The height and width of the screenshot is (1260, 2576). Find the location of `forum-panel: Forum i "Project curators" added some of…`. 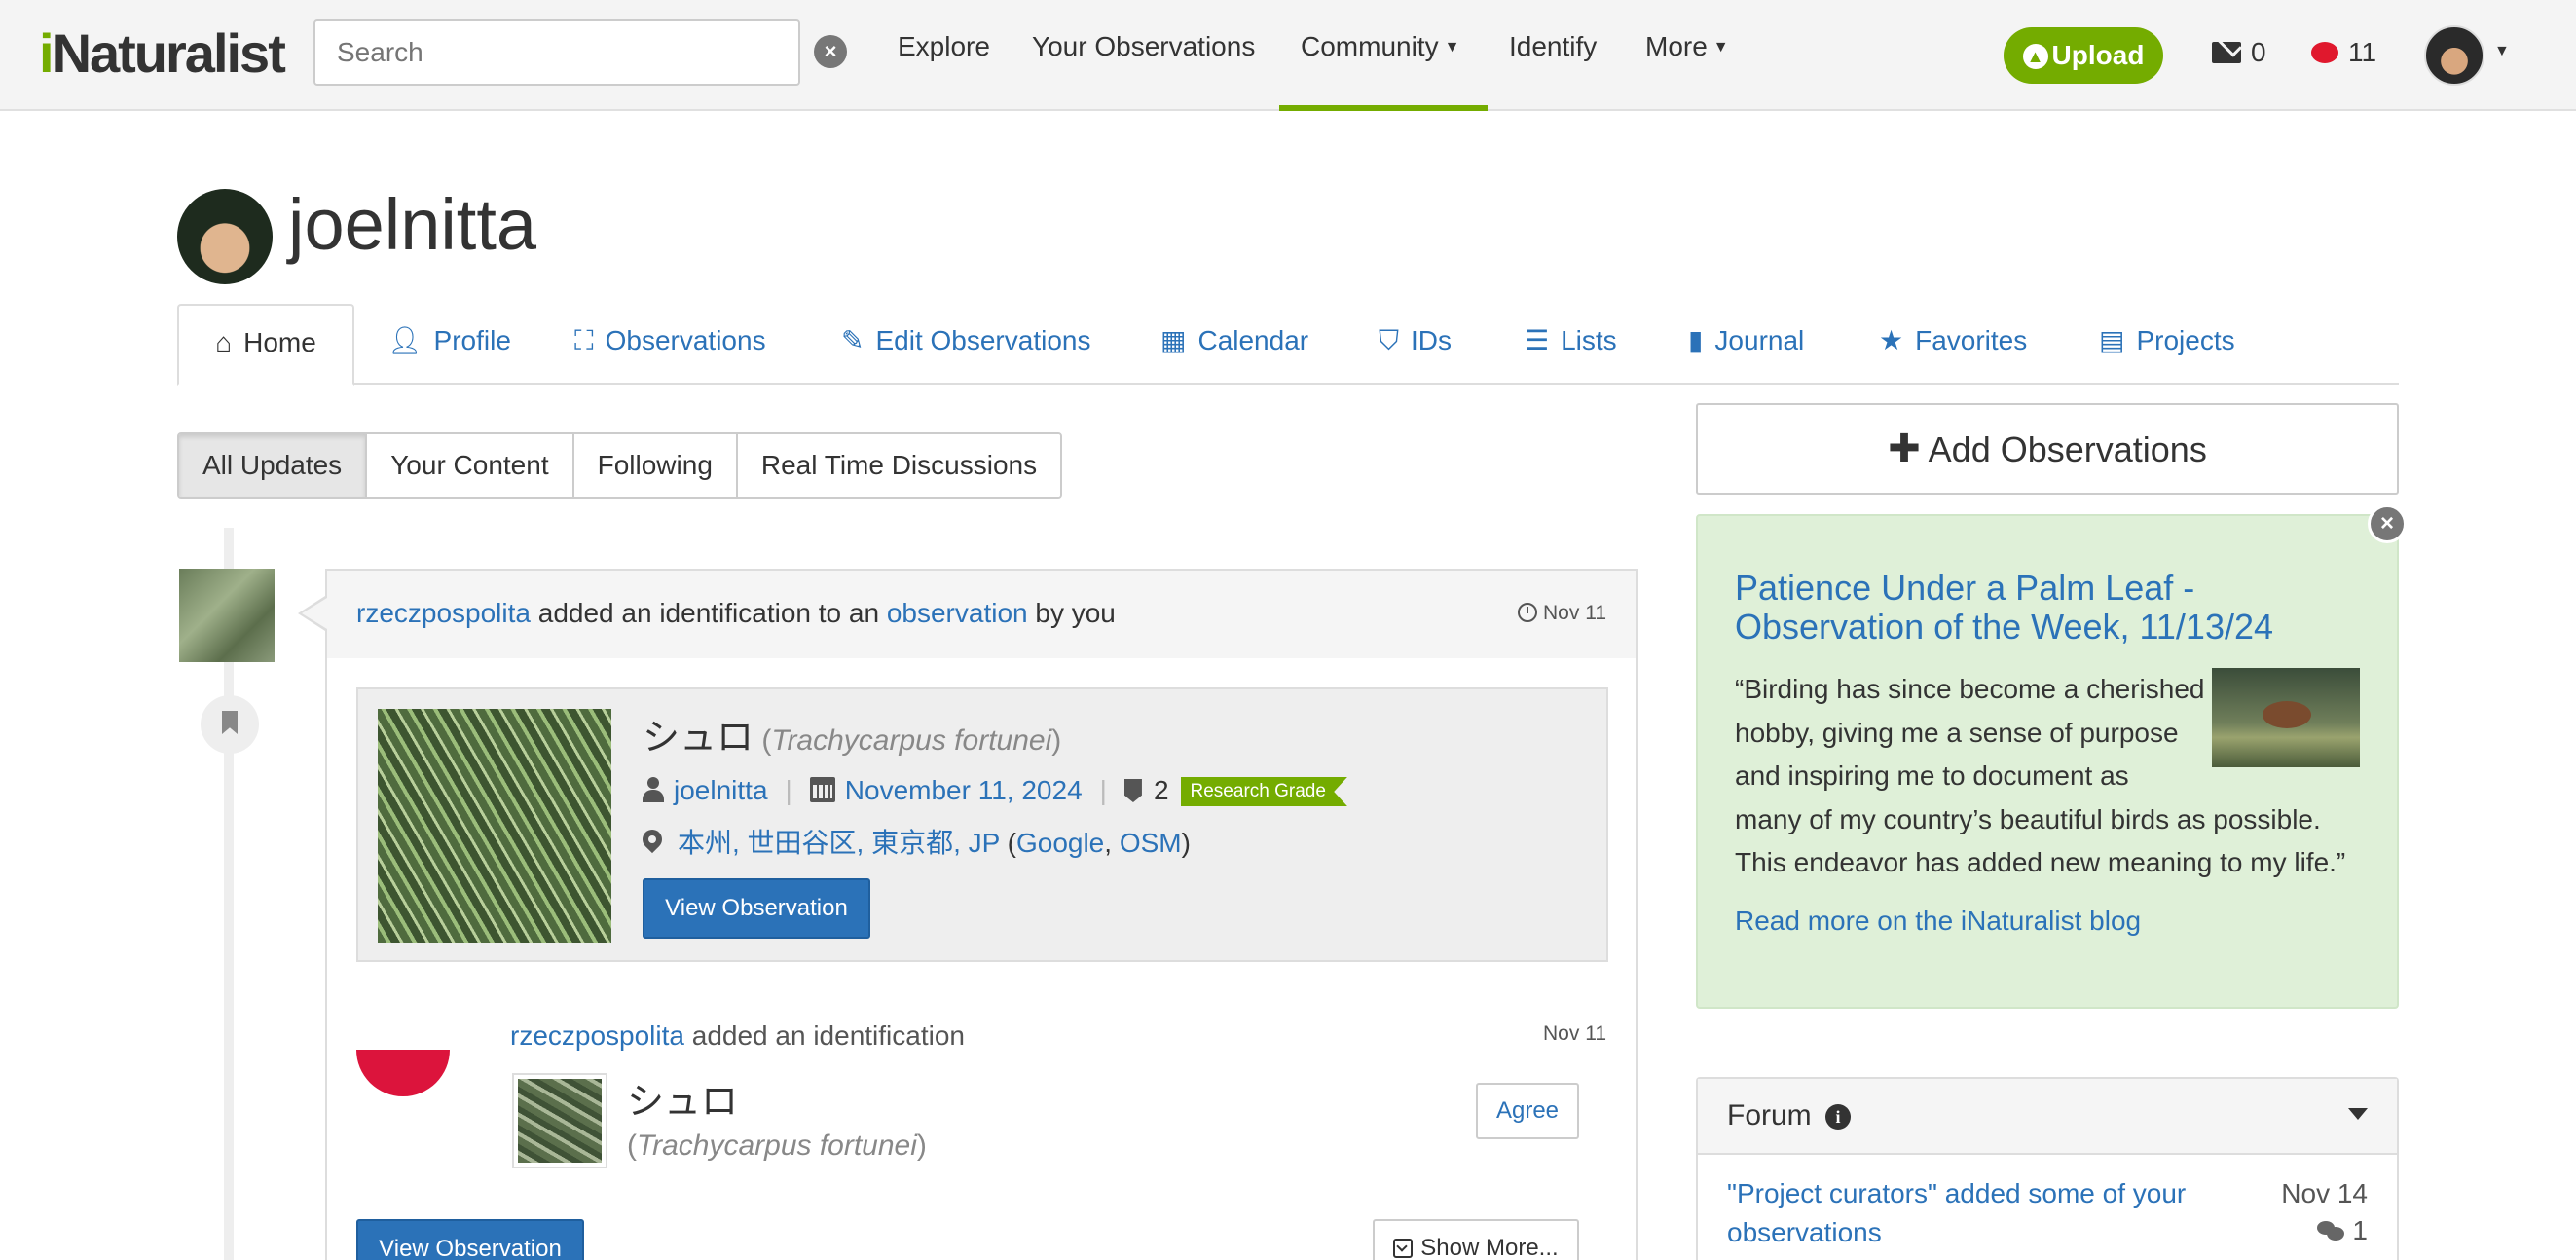

forum-panel: Forum i "Project curators" added some of… is located at coordinates (2048, 1168).